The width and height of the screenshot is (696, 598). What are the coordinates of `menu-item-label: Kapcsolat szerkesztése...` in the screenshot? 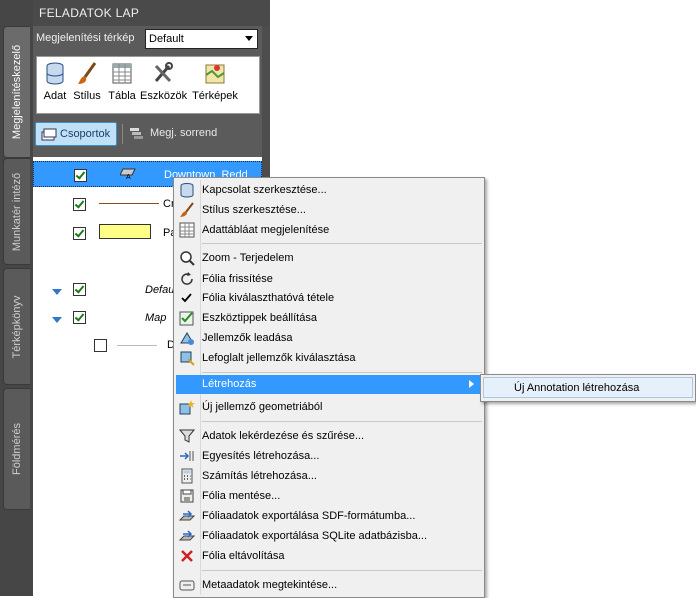 It's located at (264, 190).